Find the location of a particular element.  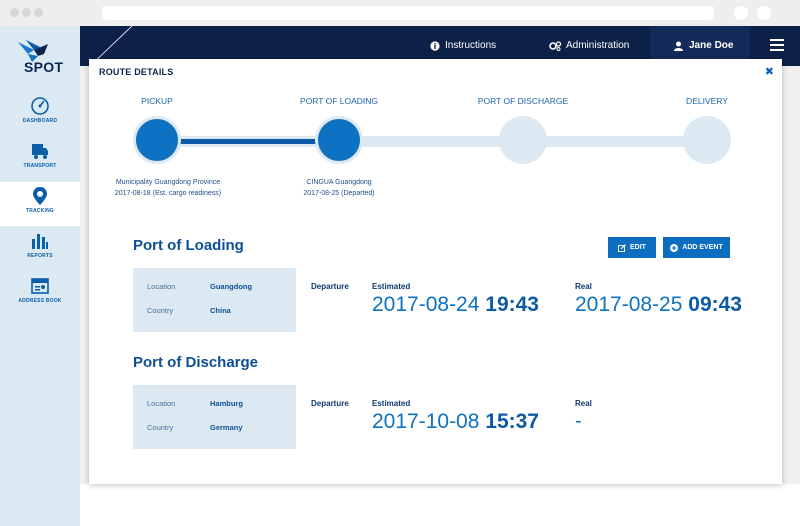

estimated-datetime: 2017-10-08 15:37 is located at coordinates (455, 422).